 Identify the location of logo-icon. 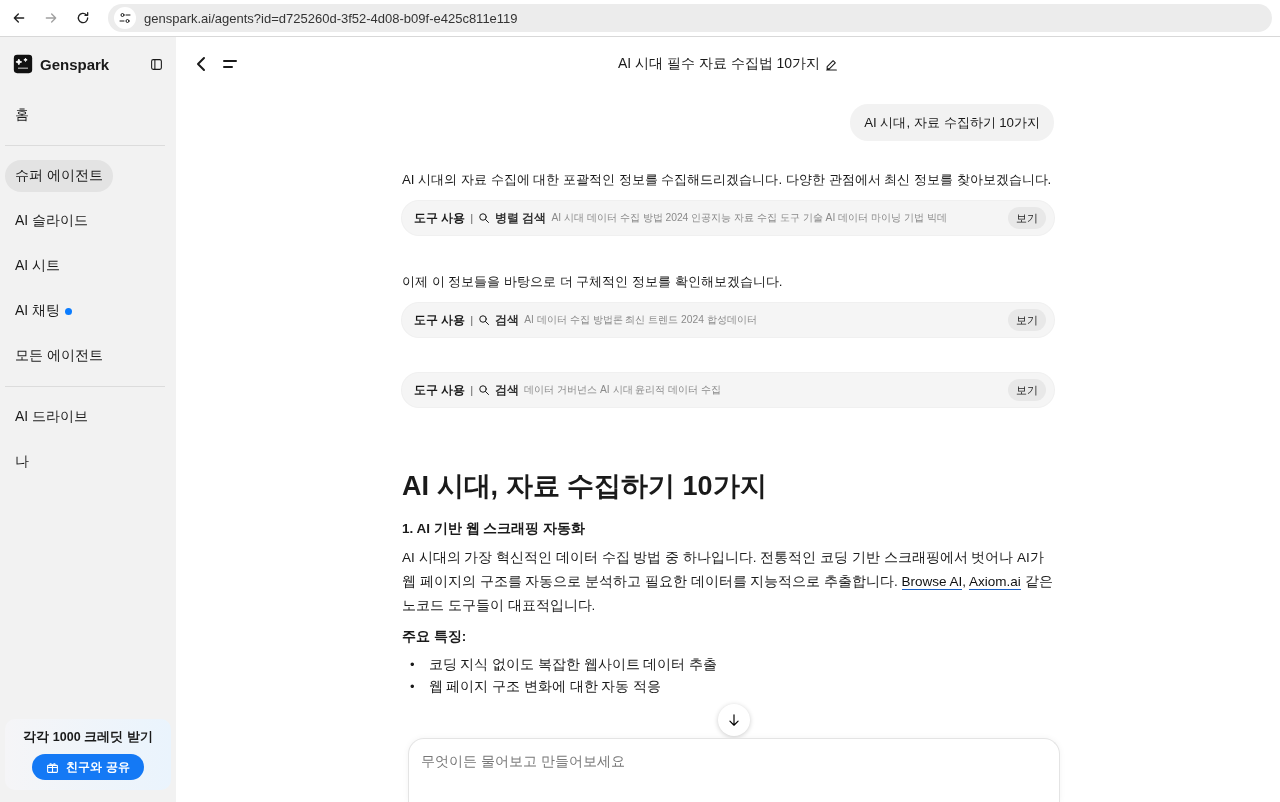
(23, 64).